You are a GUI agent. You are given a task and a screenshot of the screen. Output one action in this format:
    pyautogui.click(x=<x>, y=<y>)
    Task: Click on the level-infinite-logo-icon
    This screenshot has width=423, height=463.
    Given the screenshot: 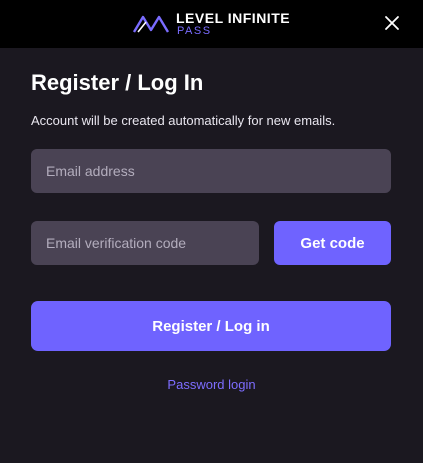 What is the action you would take?
    pyautogui.click(x=151, y=24)
    